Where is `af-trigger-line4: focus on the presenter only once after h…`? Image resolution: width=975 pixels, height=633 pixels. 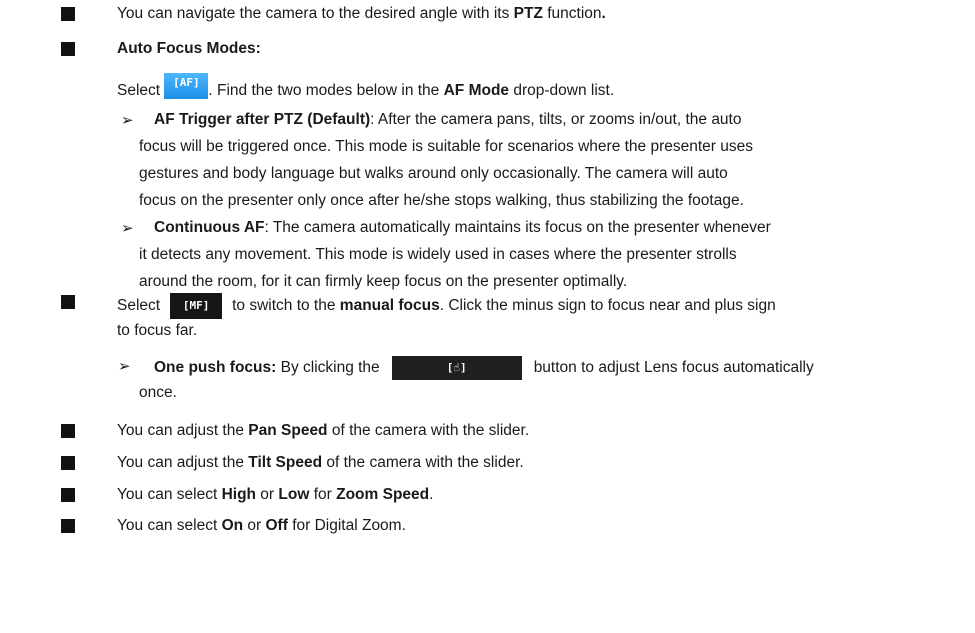
af-trigger-line4: focus on the presenter only once after h… is located at coordinates (441, 200).